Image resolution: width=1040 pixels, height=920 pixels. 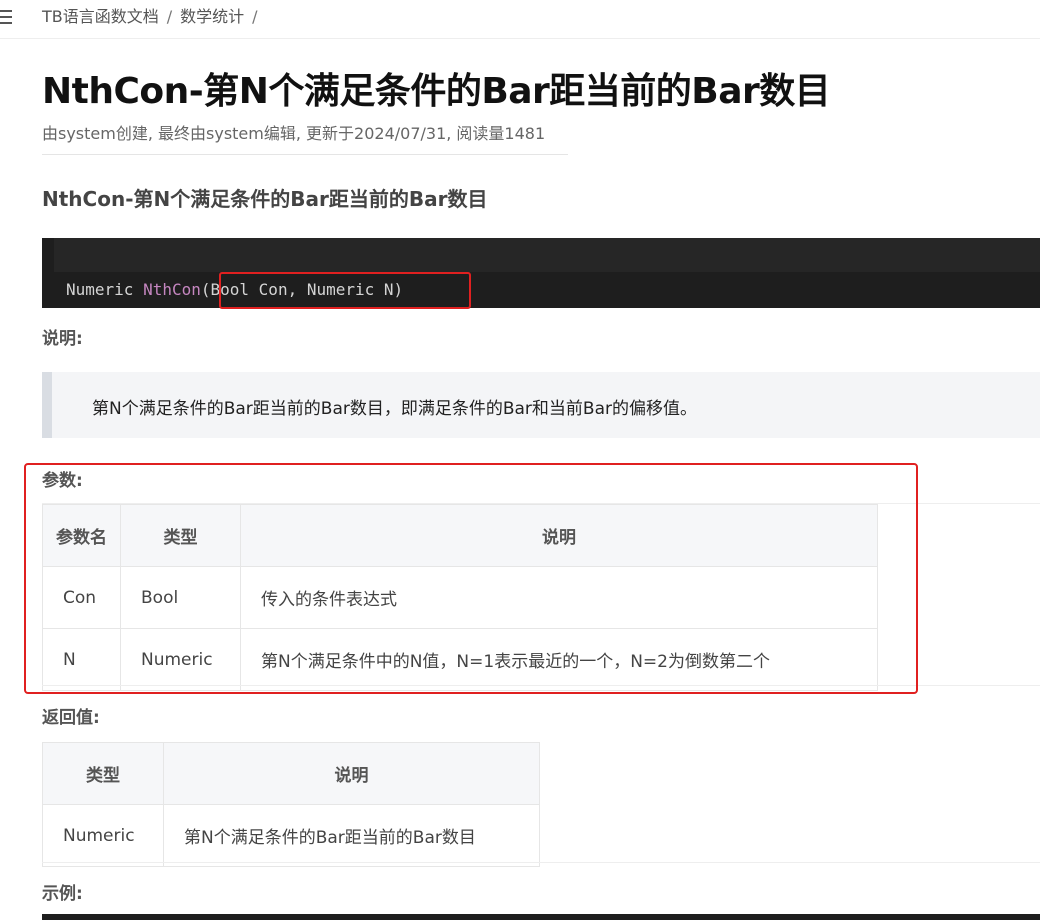 I want to click on breadcrumb: TB语言函数文档 / 数学统计 /, so click(x=154, y=17).